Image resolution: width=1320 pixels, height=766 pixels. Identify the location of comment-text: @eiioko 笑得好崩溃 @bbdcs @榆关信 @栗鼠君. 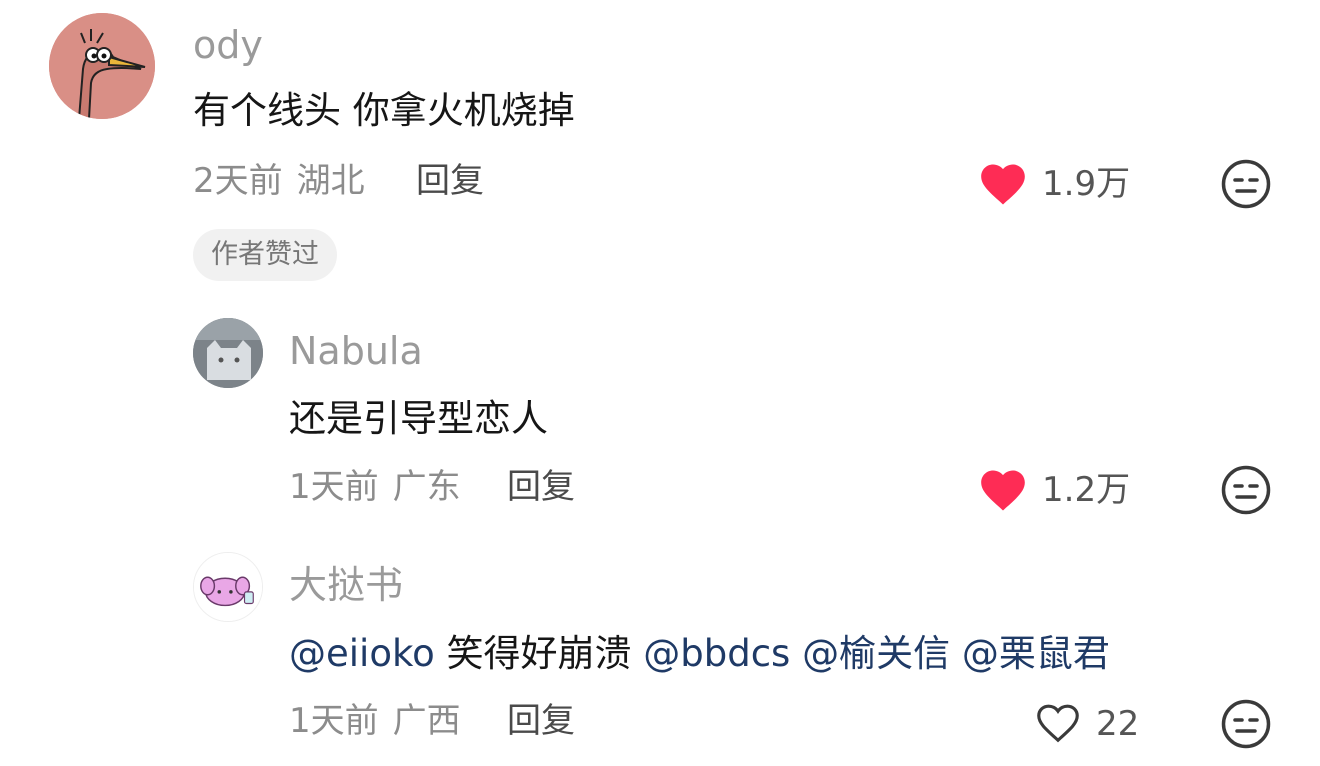
(699, 653).